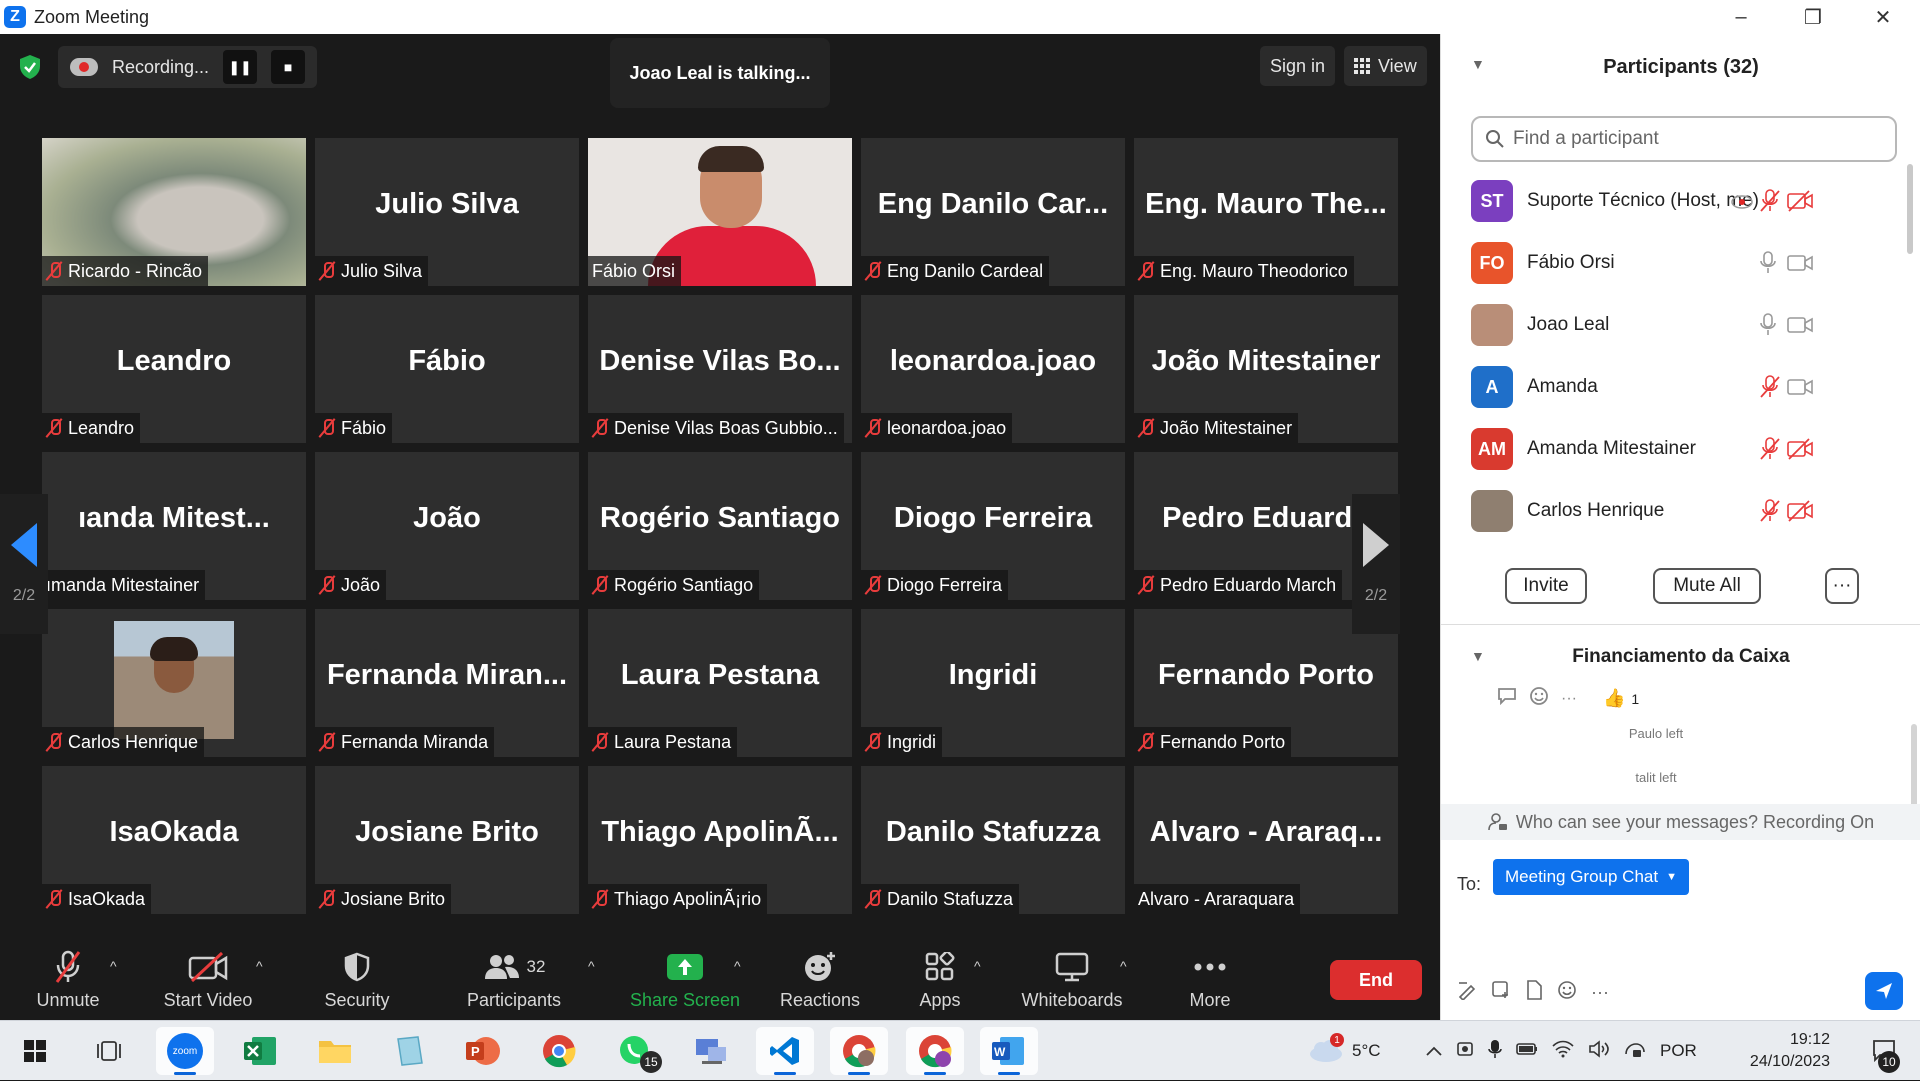  Describe the element at coordinates (174, 526) in the screenshot. I see `video-tile: ıanda Mitest... ımanda Mitestainer` at that location.